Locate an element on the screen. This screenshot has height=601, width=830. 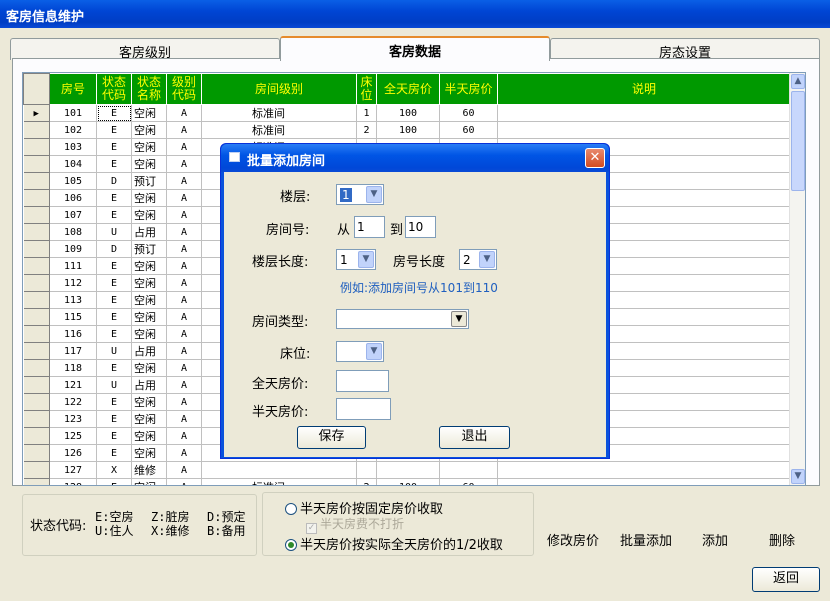
scroll-down-icon: ▼ is located at coordinates (798, 476).